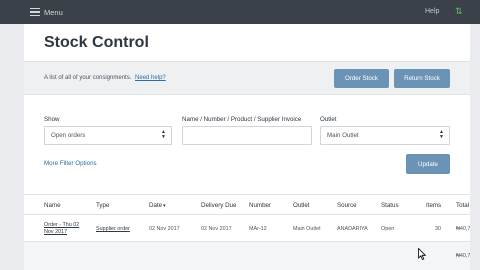 Image resolution: width=480 pixels, height=270 pixels. What do you see at coordinates (422, 78) in the screenshot?
I see `return-stock-button: Return Stock` at bounding box center [422, 78].